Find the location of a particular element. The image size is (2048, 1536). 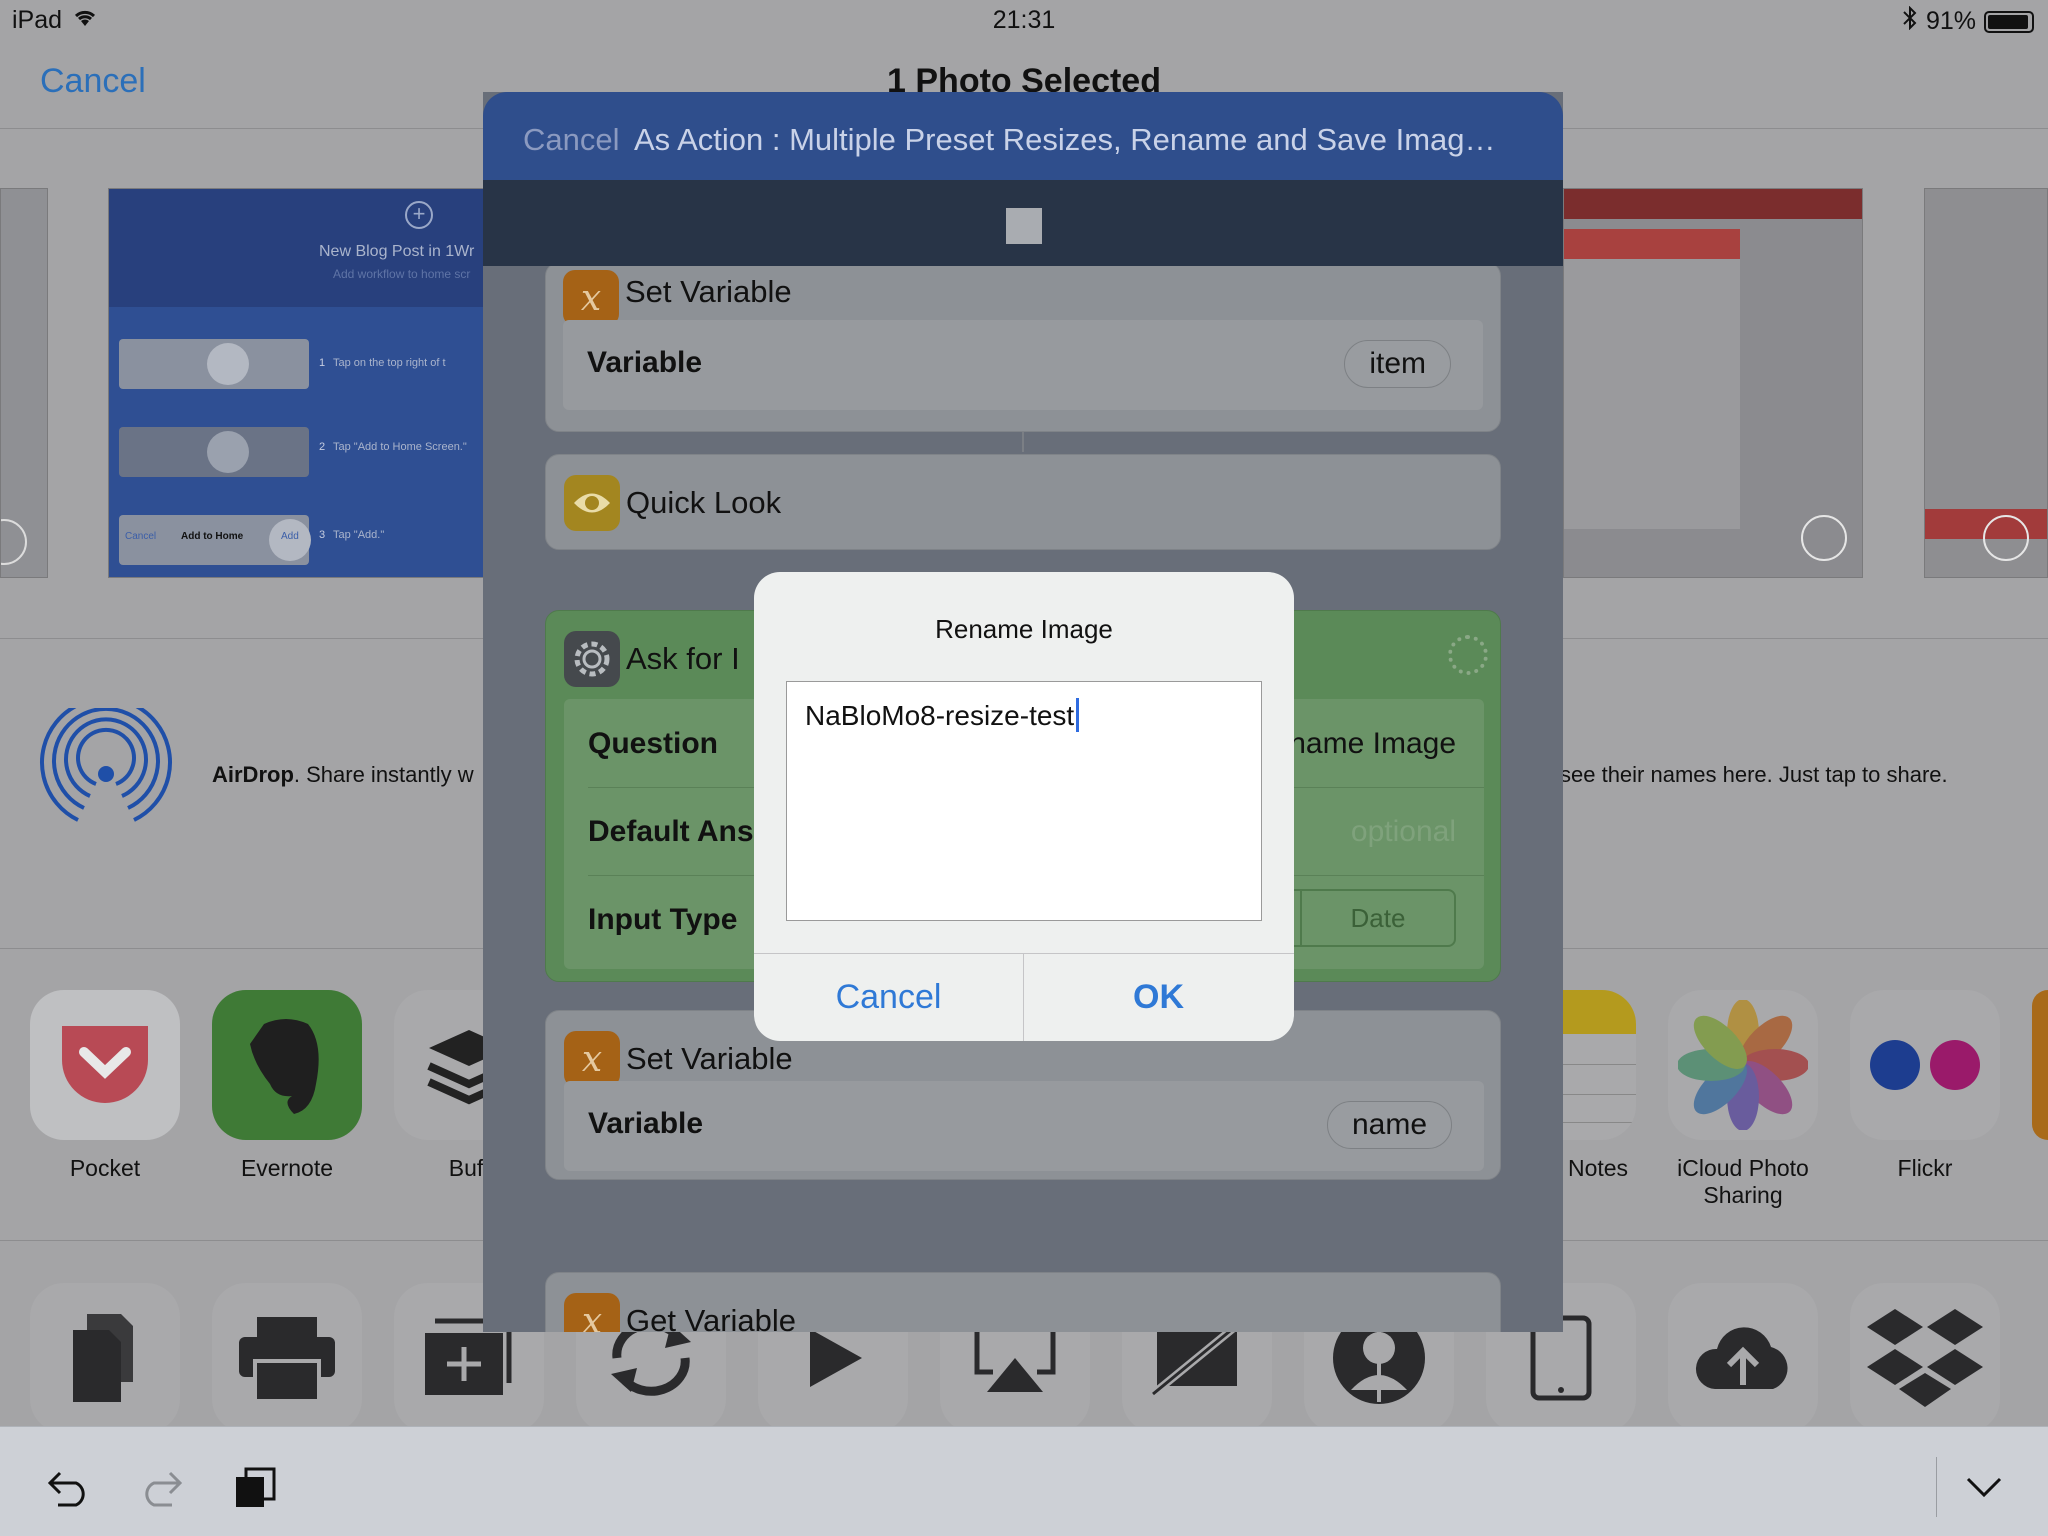

step-text: Tap "Add." is located at coordinates (359, 535).